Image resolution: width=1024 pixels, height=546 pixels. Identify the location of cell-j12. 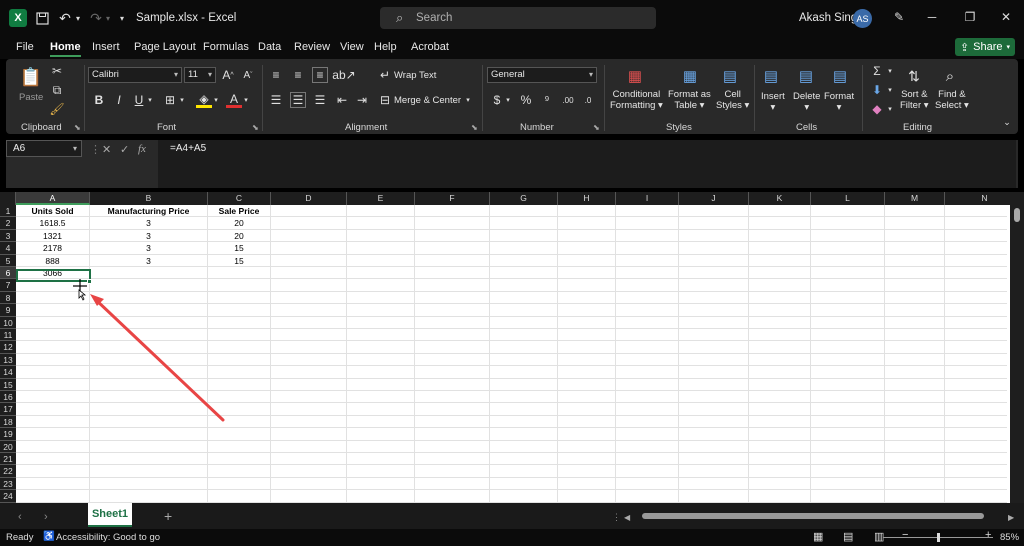
(714, 347).